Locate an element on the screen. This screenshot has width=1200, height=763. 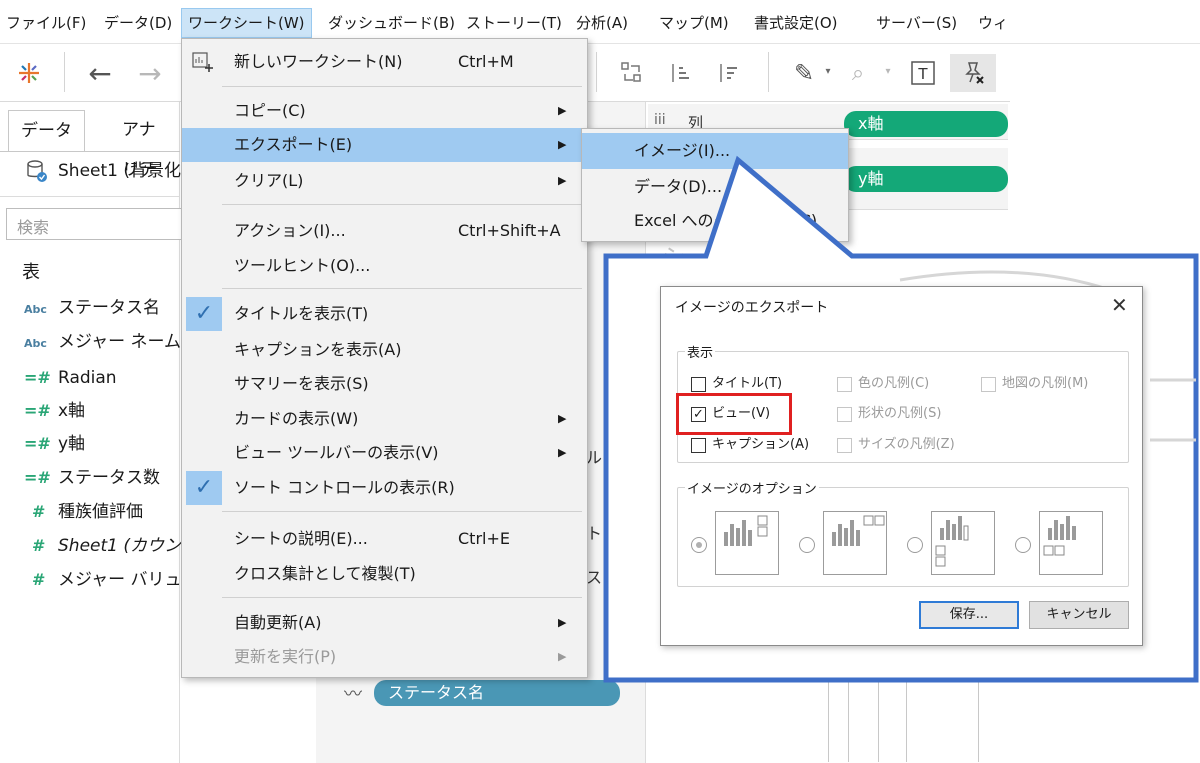
sort-ascending-icon is located at coordinates (680, 73).